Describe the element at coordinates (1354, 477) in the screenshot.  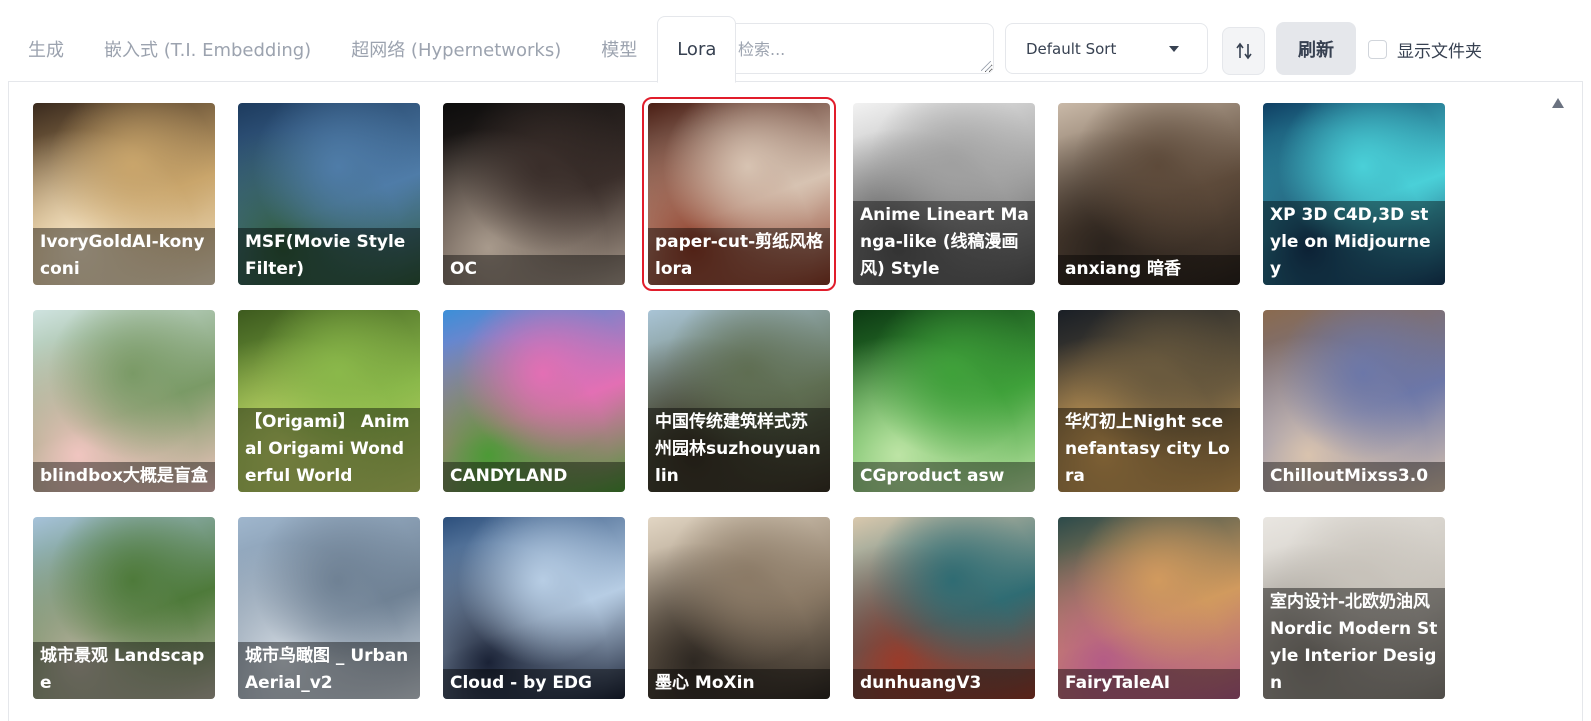
I see `lora-card-name: ChilloutMixss3.0` at that location.